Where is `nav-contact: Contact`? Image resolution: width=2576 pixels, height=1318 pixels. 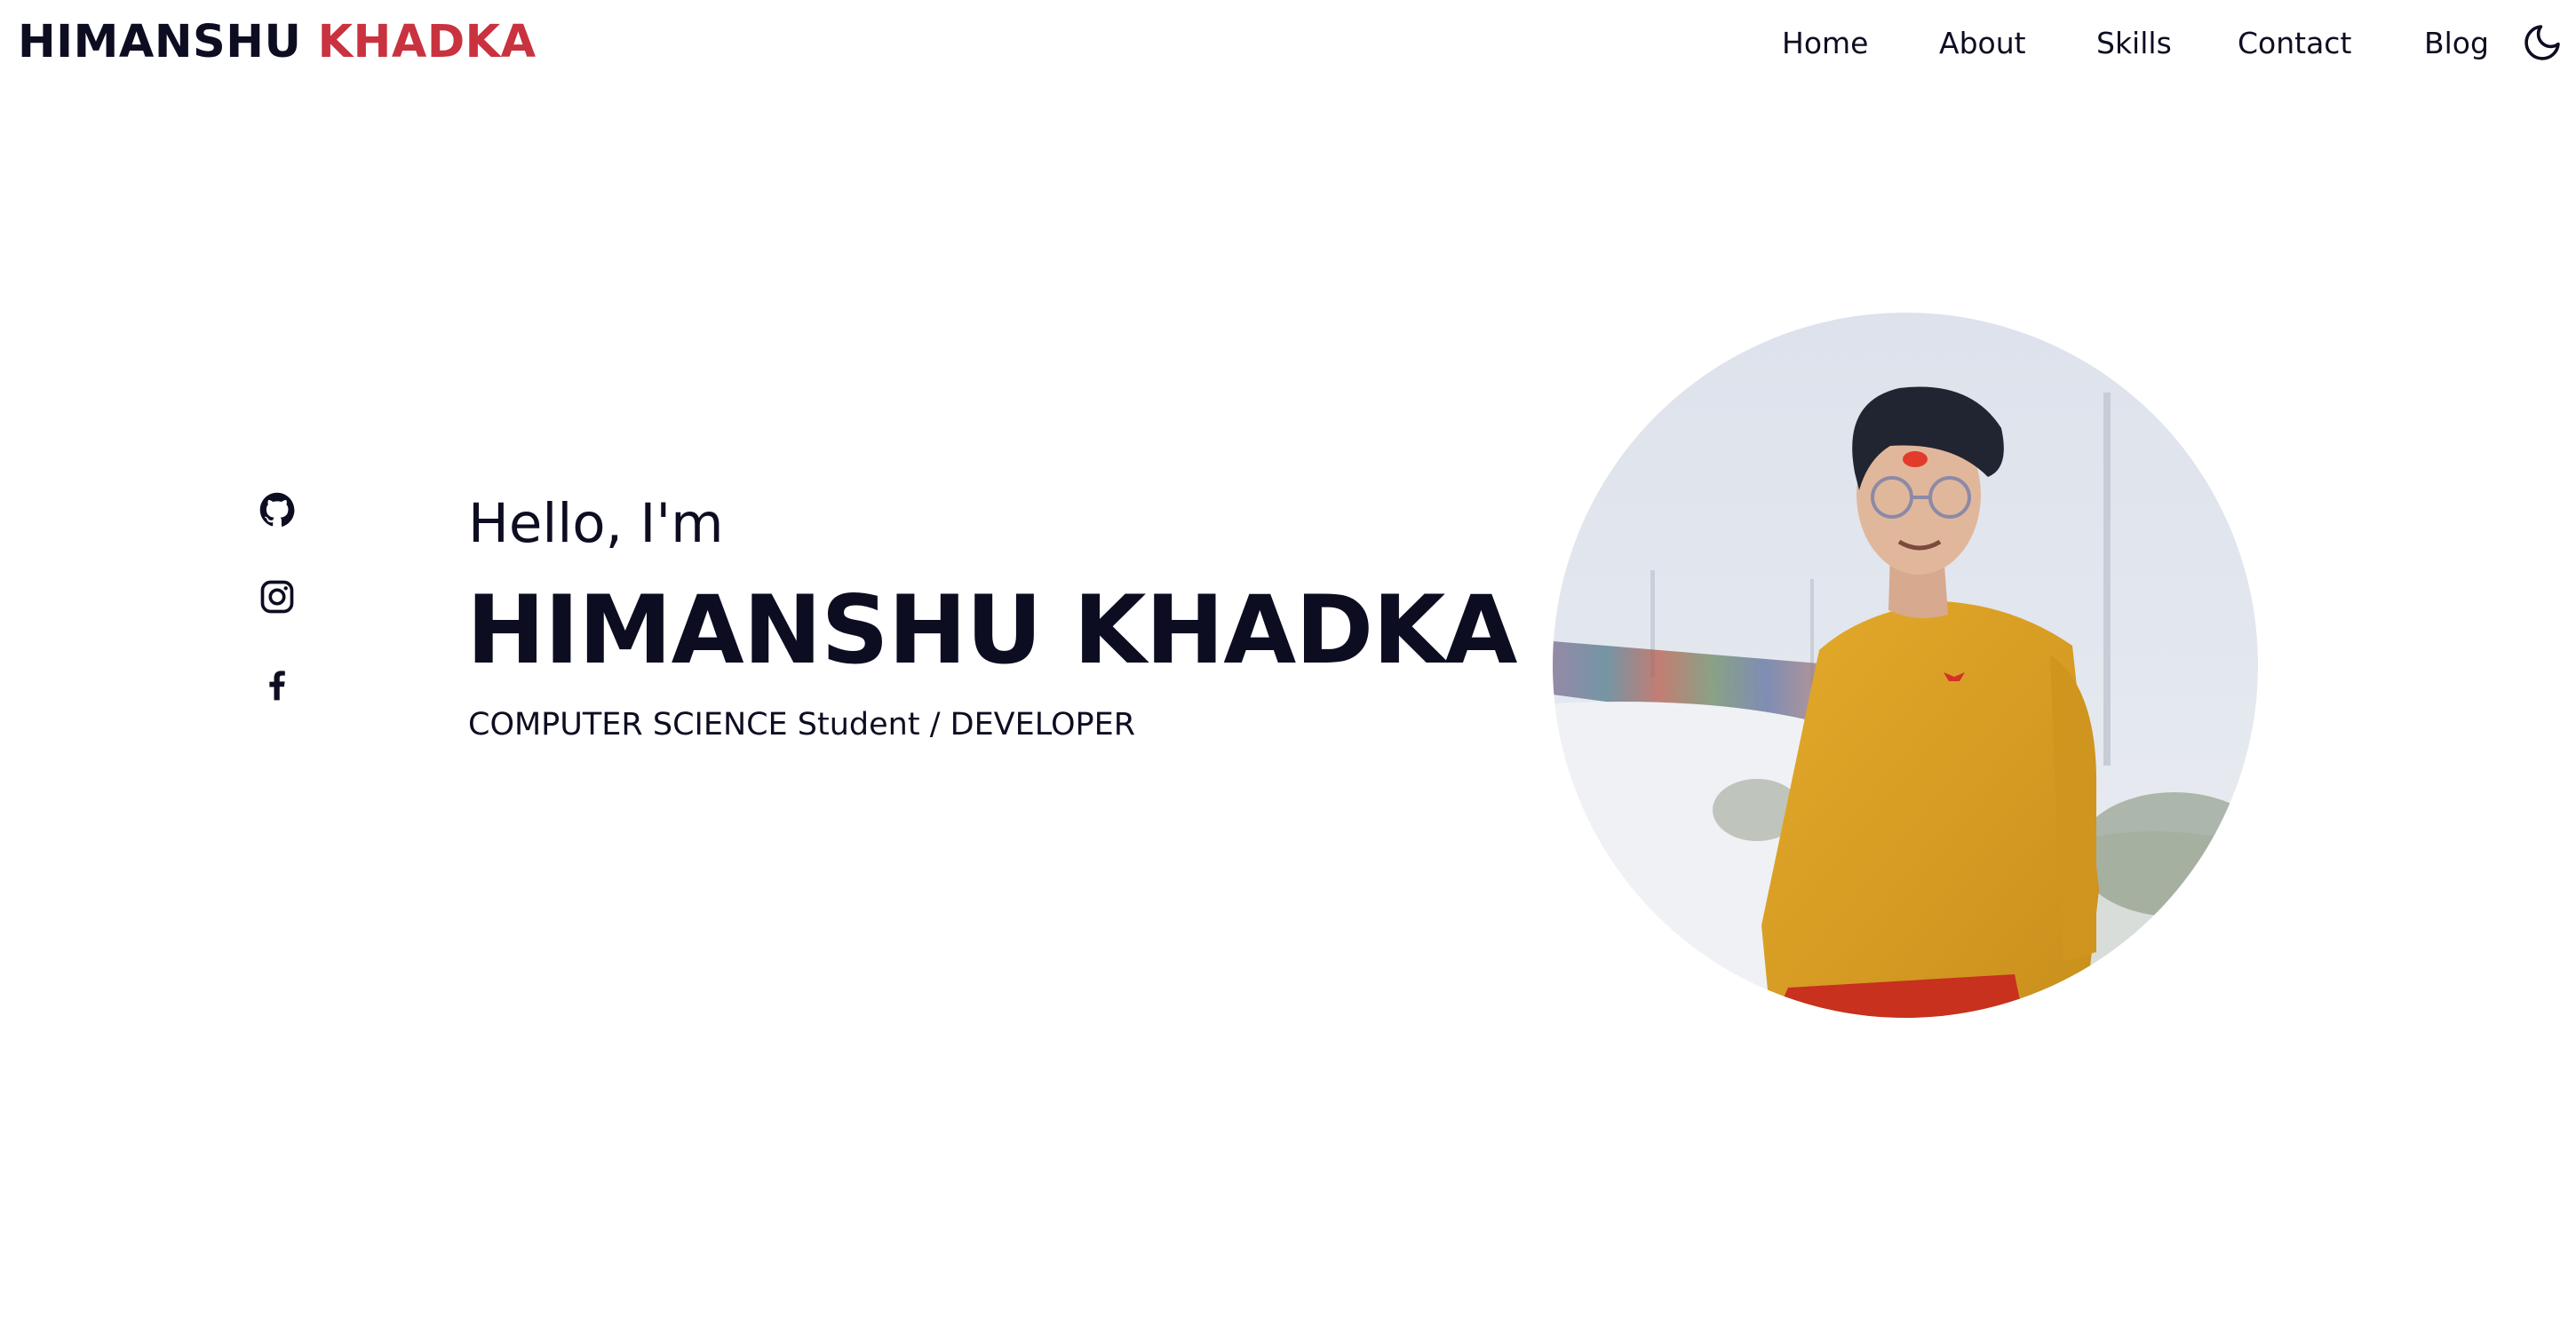 nav-contact: Contact is located at coordinates (2294, 44).